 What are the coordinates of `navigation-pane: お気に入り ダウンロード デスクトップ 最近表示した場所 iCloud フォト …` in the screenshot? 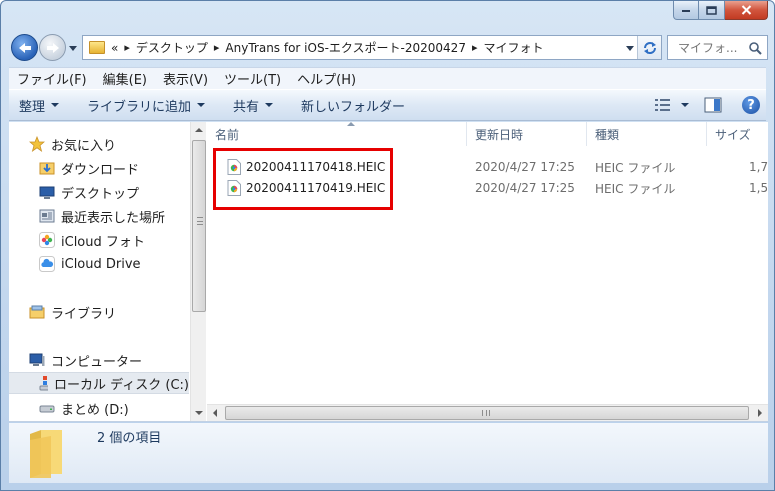 It's located at (99, 271).